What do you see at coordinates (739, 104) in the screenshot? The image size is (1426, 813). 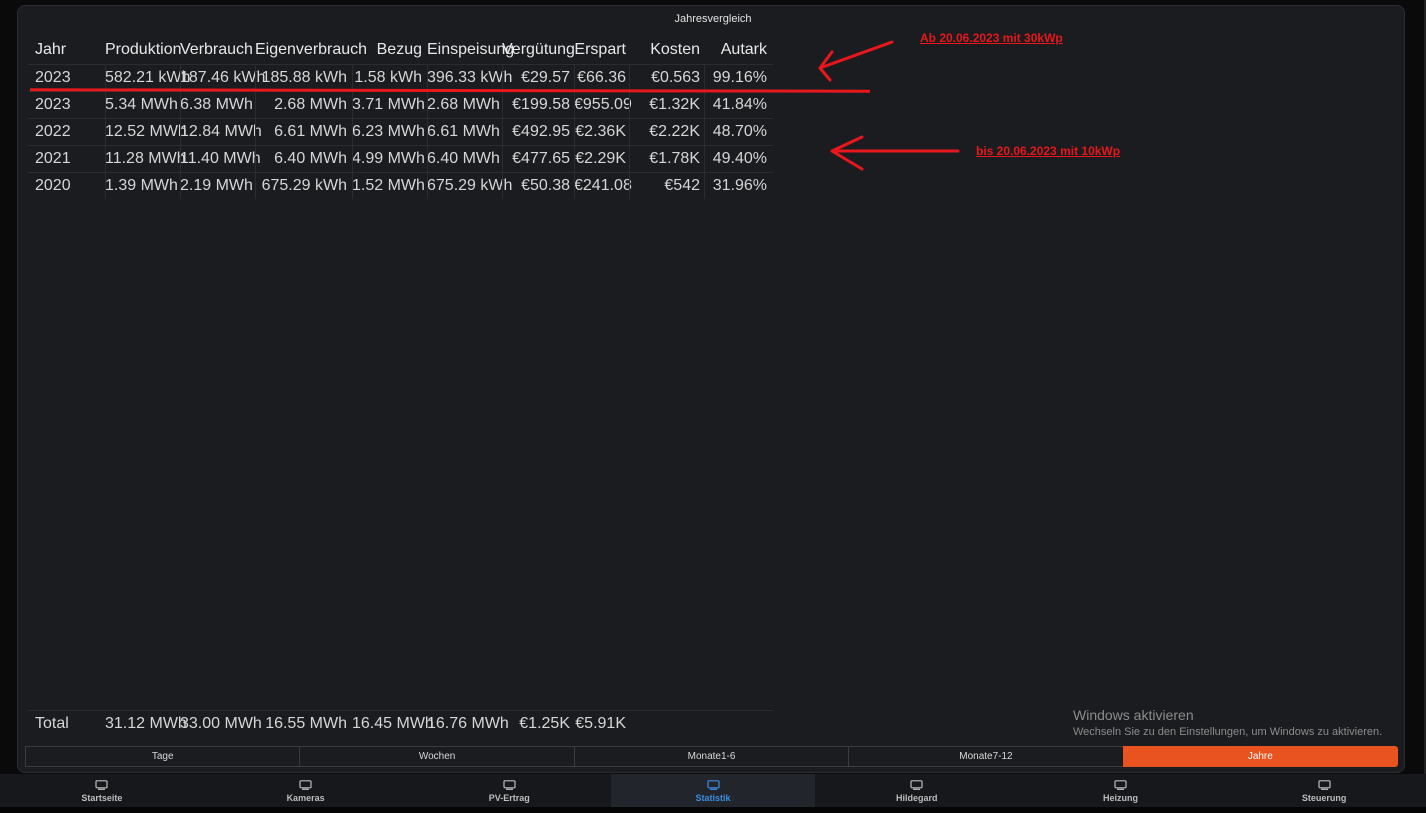 I see `table-cell: 41.84%` at bounding box center [739, 104].